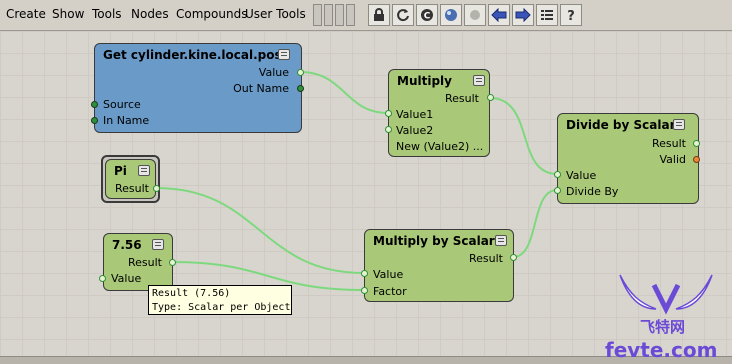  Describe the element at coordinates (127, 245) in the screenshot. I see `node-title: 7.56` at that location.